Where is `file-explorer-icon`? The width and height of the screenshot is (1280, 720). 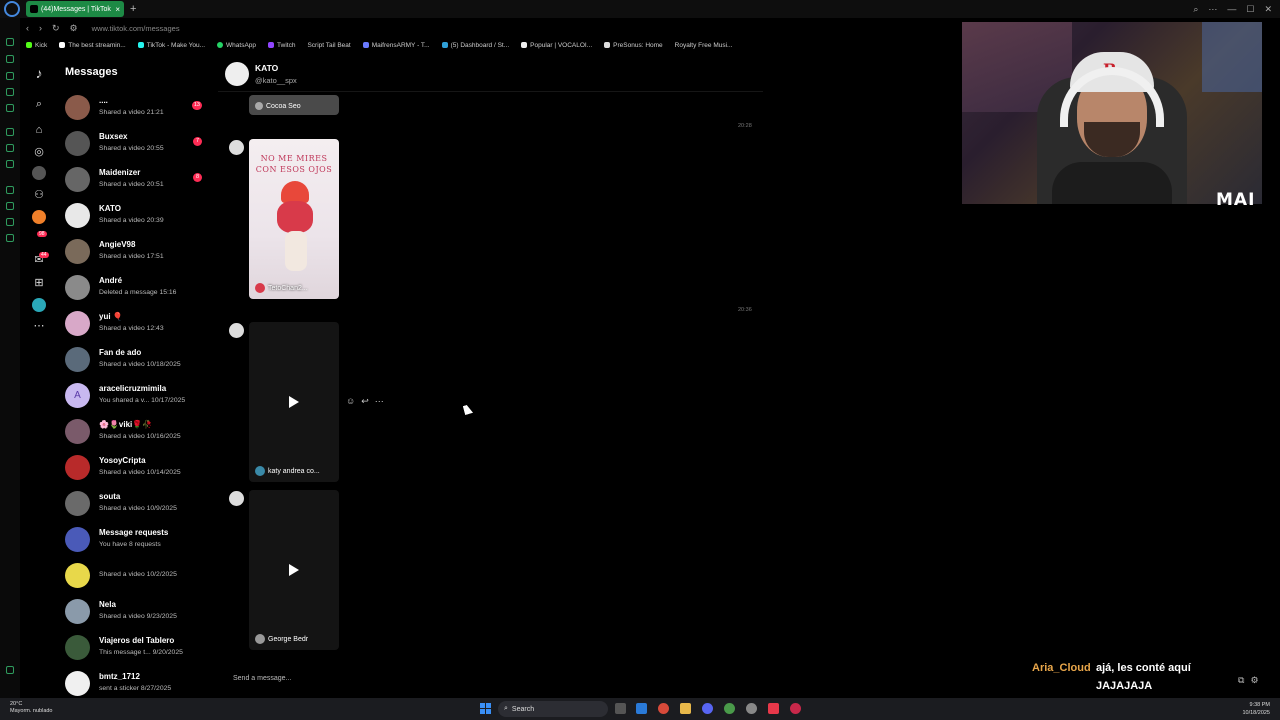
file-explorer-icon is located at coordinates (685, 708).